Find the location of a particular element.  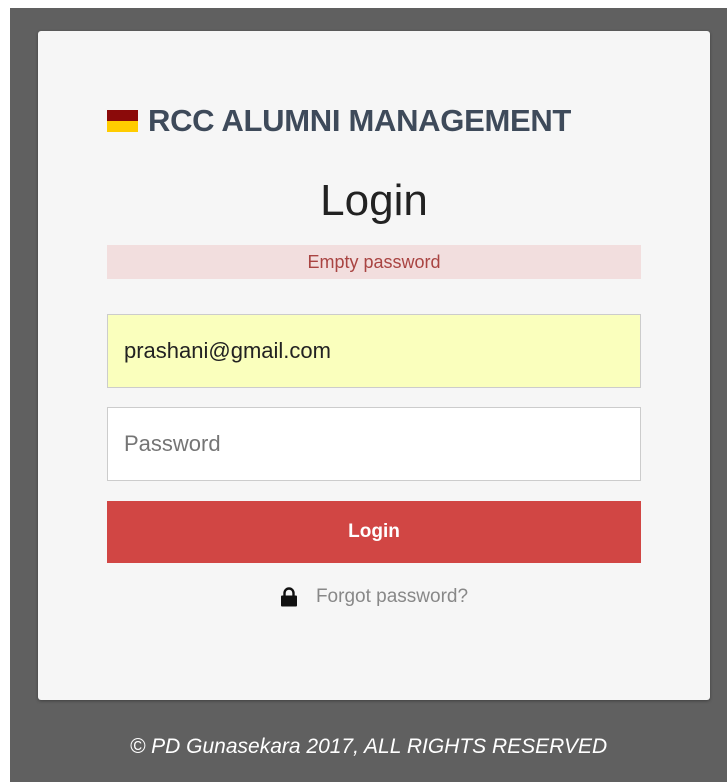

error-alert: Empty password is located at coordinates (374, 262).